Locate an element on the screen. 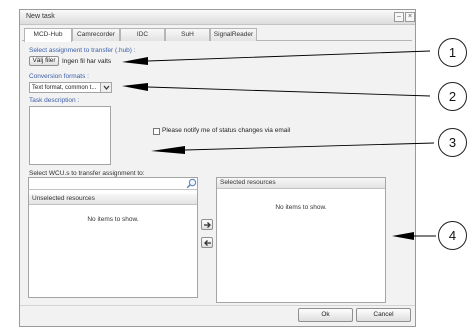 The height and width of the screenshot is (331, 476). callout-1: 1 is located at coordinates (452, 52).